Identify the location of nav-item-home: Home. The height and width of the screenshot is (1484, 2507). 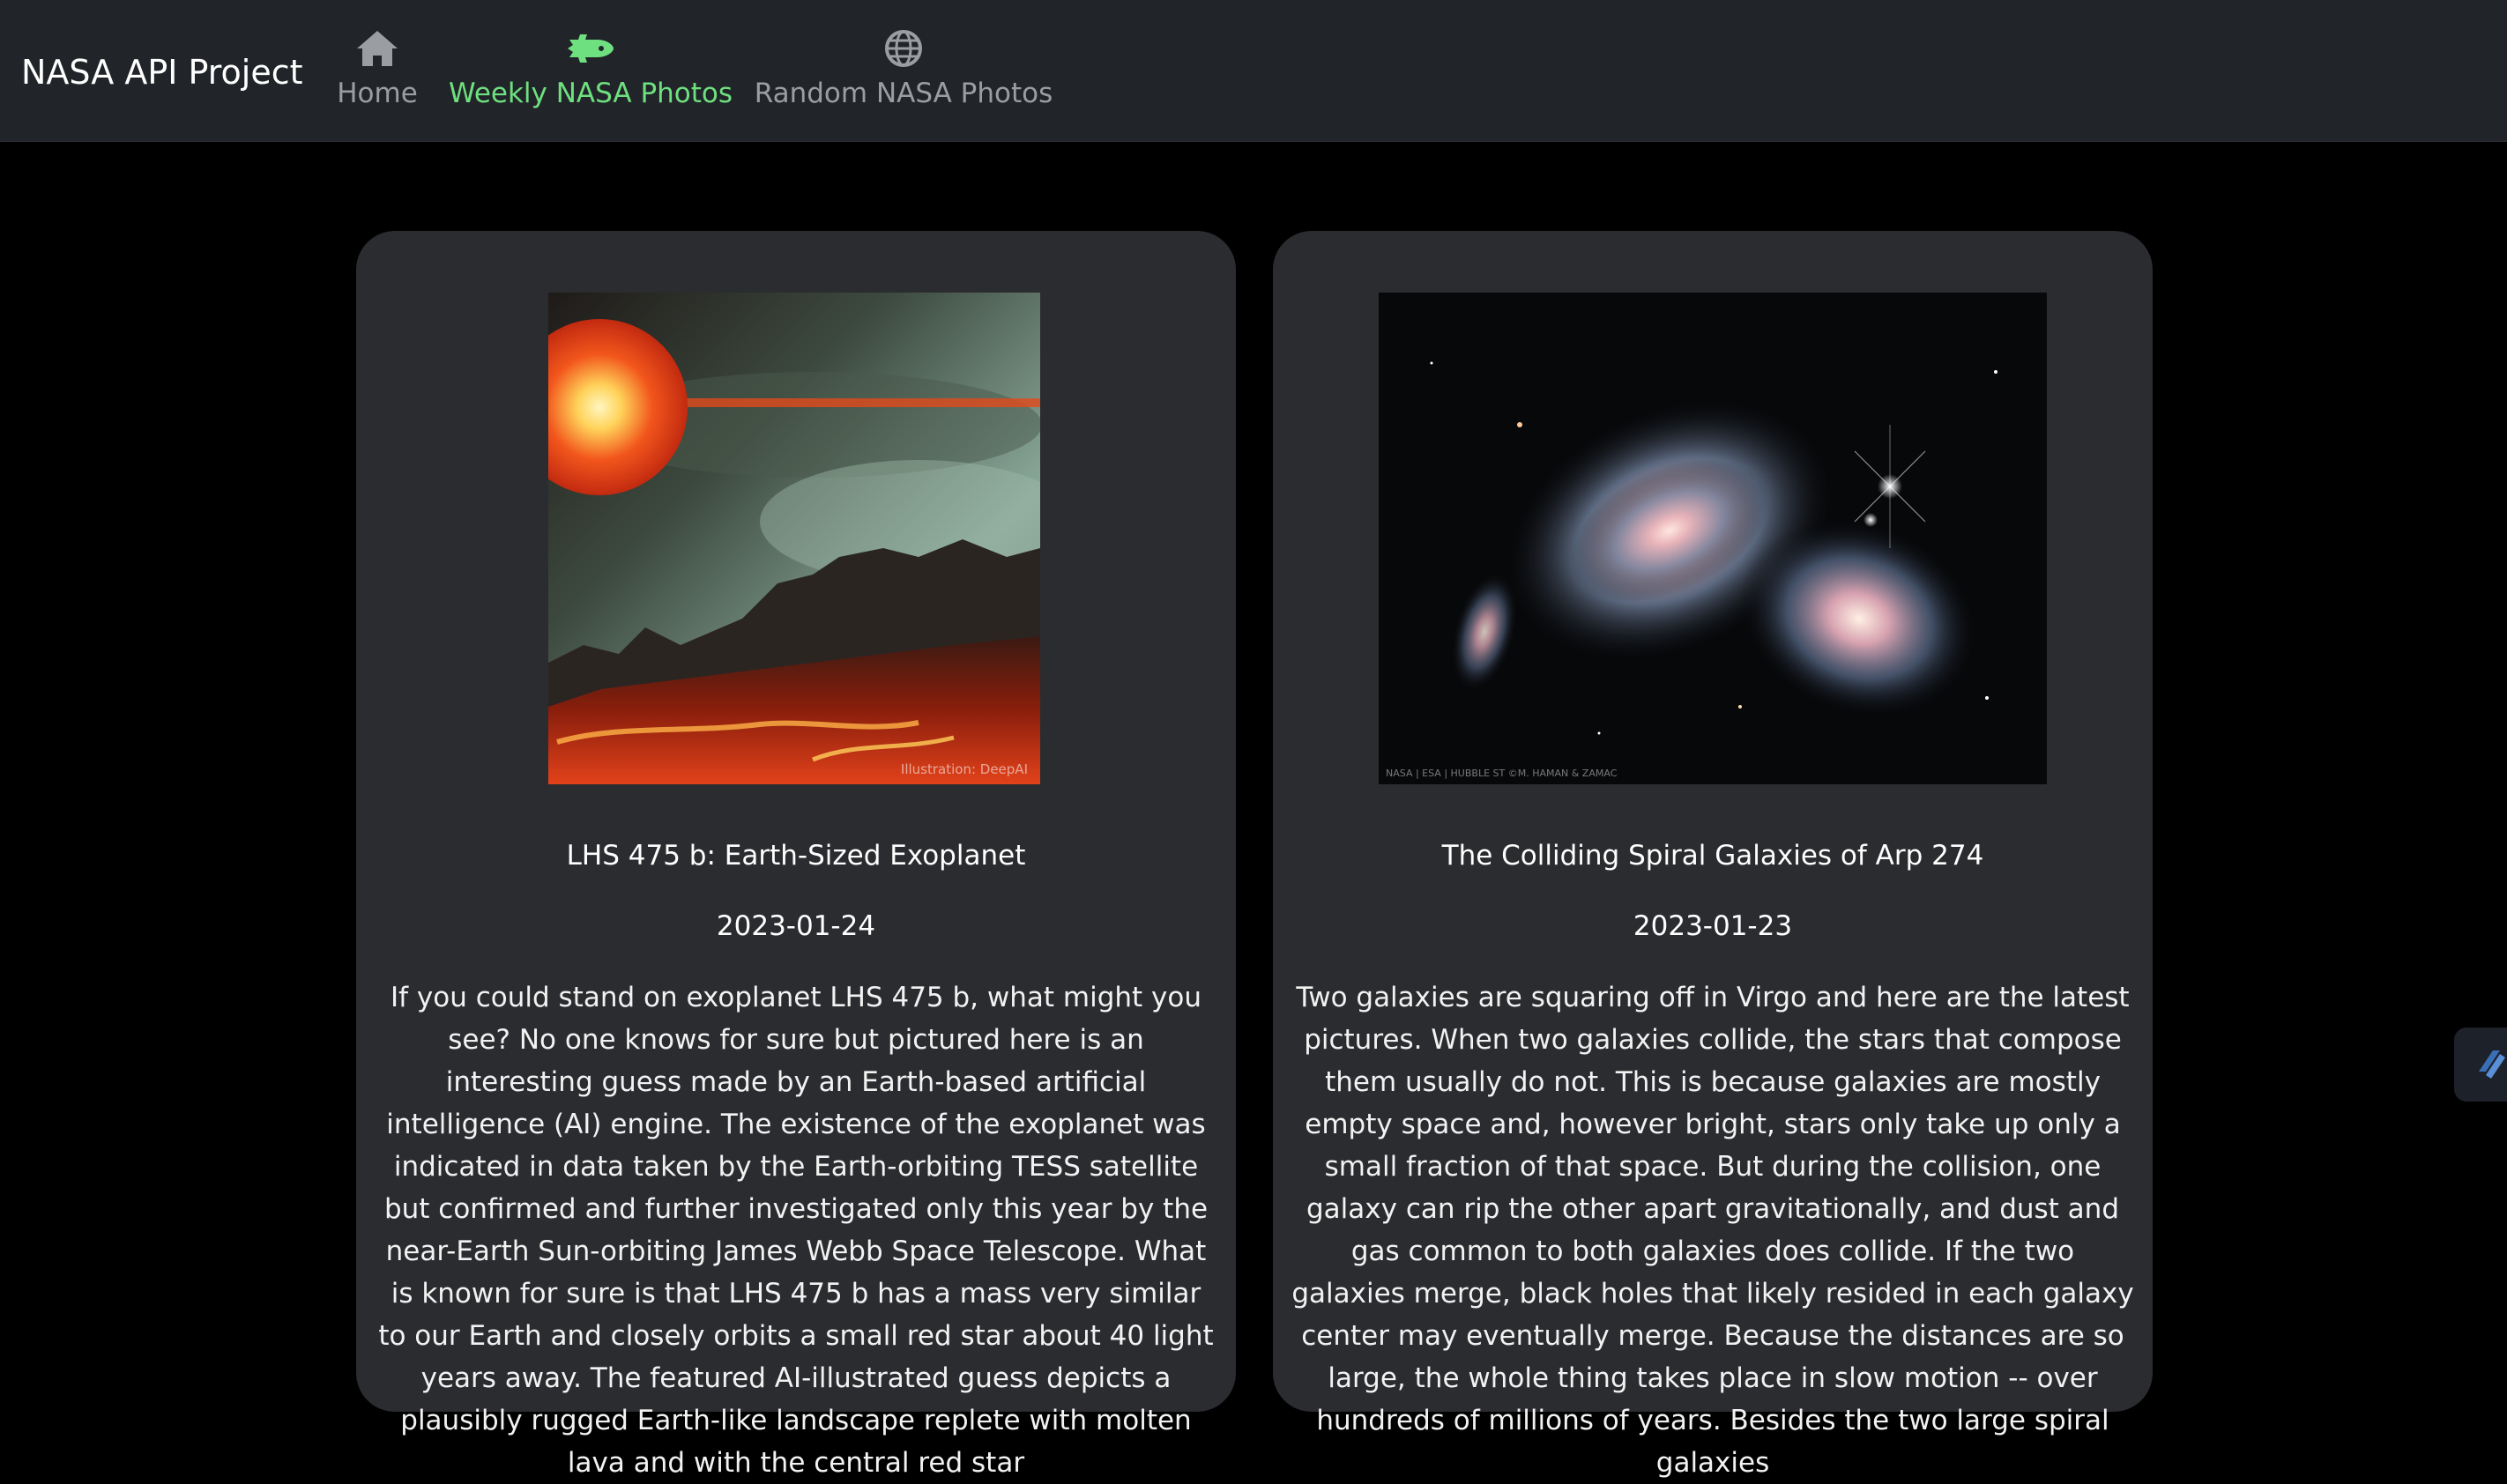
(377, 72).